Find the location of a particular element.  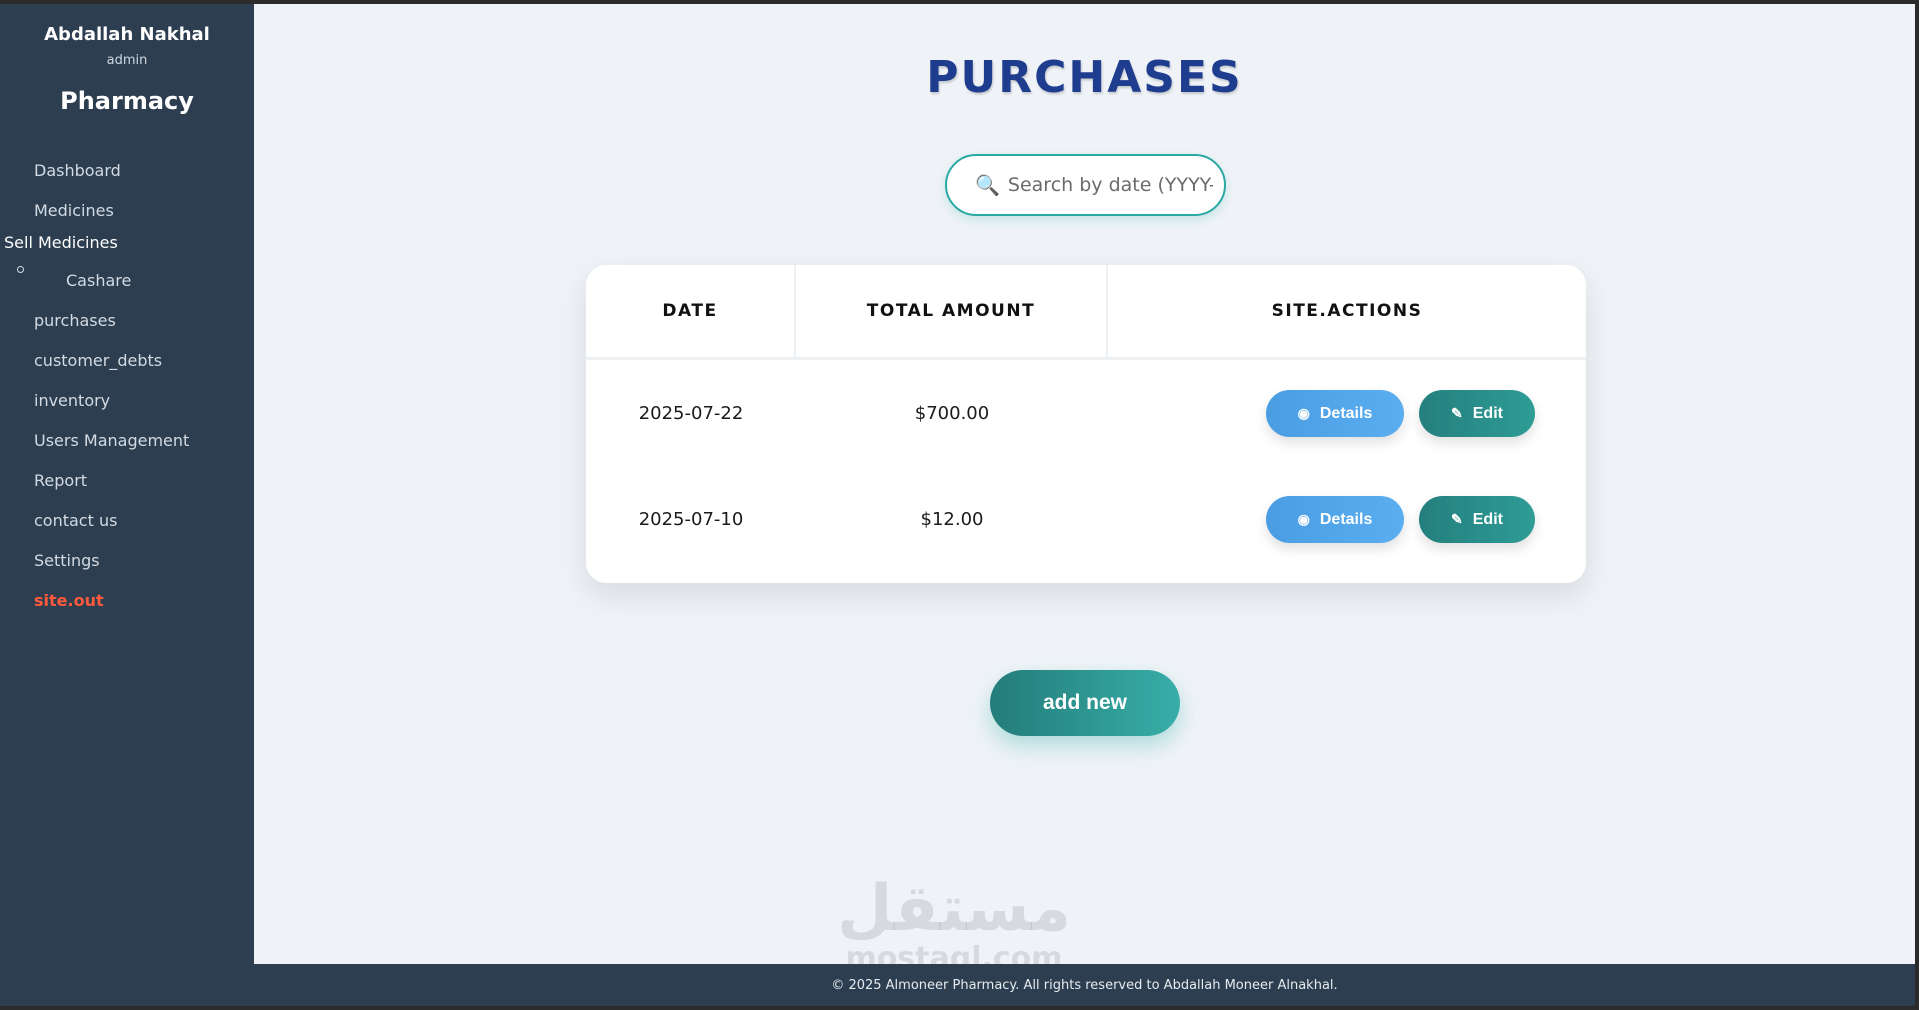

submenu-bullet-icon is located at coordinates (20, 269).